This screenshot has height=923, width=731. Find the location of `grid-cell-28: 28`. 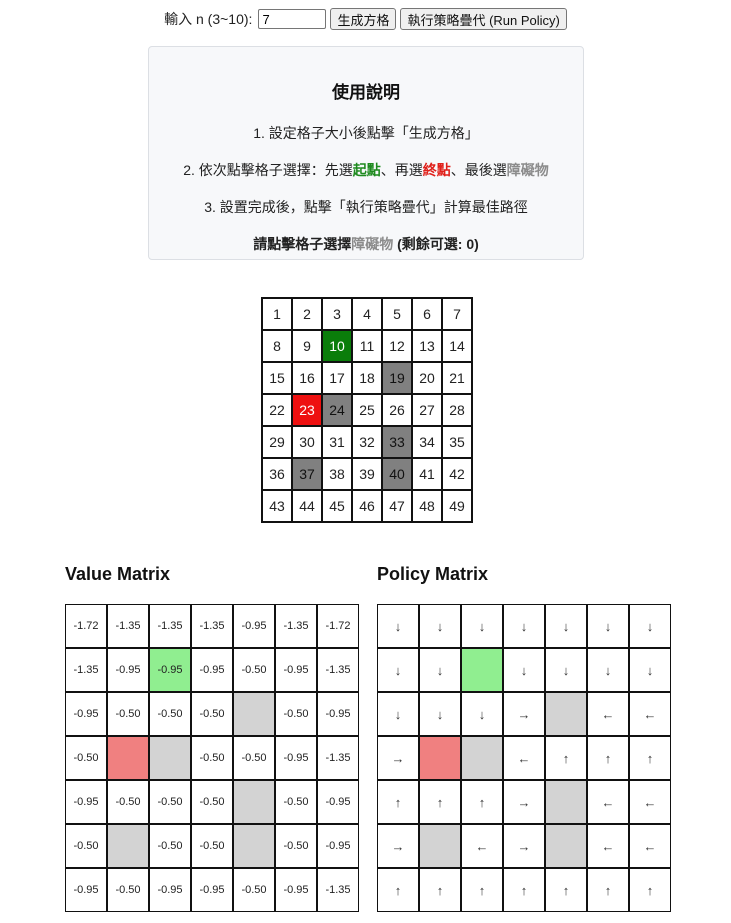

grid-cell-28: 28 is located at coordinates (457, 410).